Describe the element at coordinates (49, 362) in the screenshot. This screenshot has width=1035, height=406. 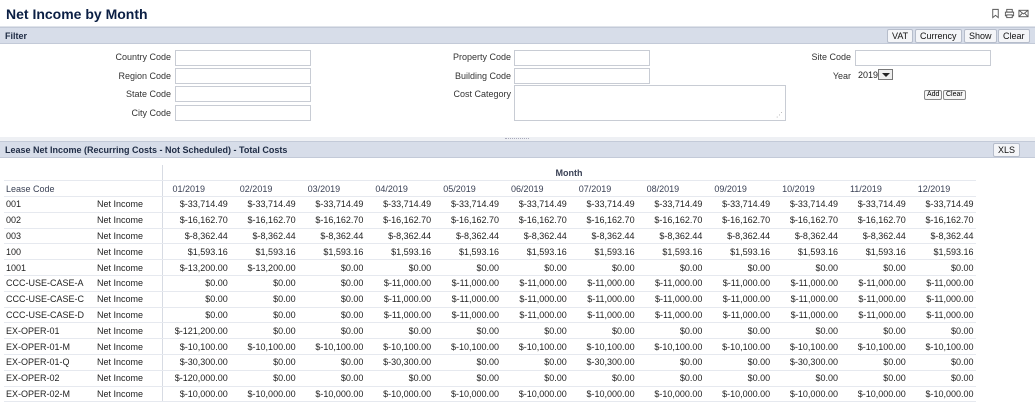
I see `lease-code-cell: EX-OPER-01-Q` at that location.